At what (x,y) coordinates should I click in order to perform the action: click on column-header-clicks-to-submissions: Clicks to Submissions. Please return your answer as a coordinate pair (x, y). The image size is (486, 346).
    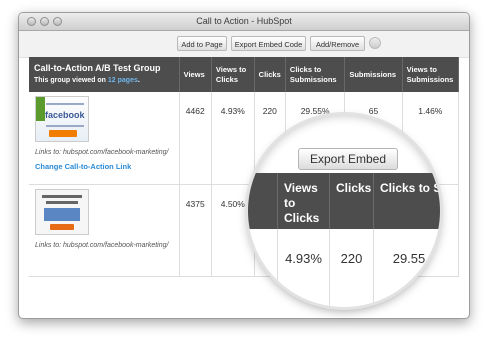
    Looking at the image, I should click on (315, 74).